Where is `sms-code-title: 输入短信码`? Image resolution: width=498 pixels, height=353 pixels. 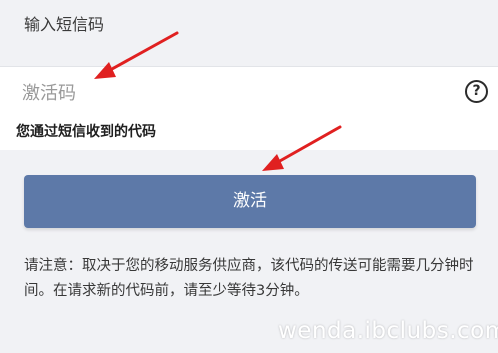 sms-code-title: 输入短信码 is located at coordinates (64, 24).